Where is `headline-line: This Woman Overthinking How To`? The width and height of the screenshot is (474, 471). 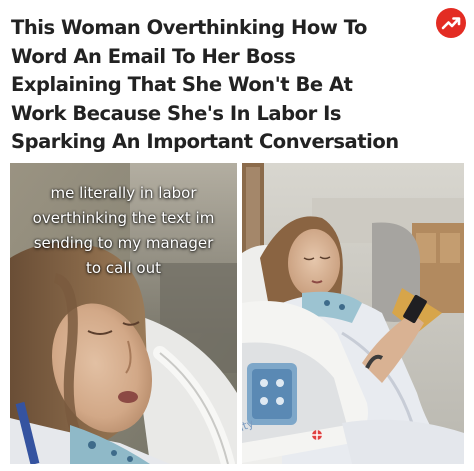
headline-line: This Woman Overthinking How To is located at coordinates (189, 27).